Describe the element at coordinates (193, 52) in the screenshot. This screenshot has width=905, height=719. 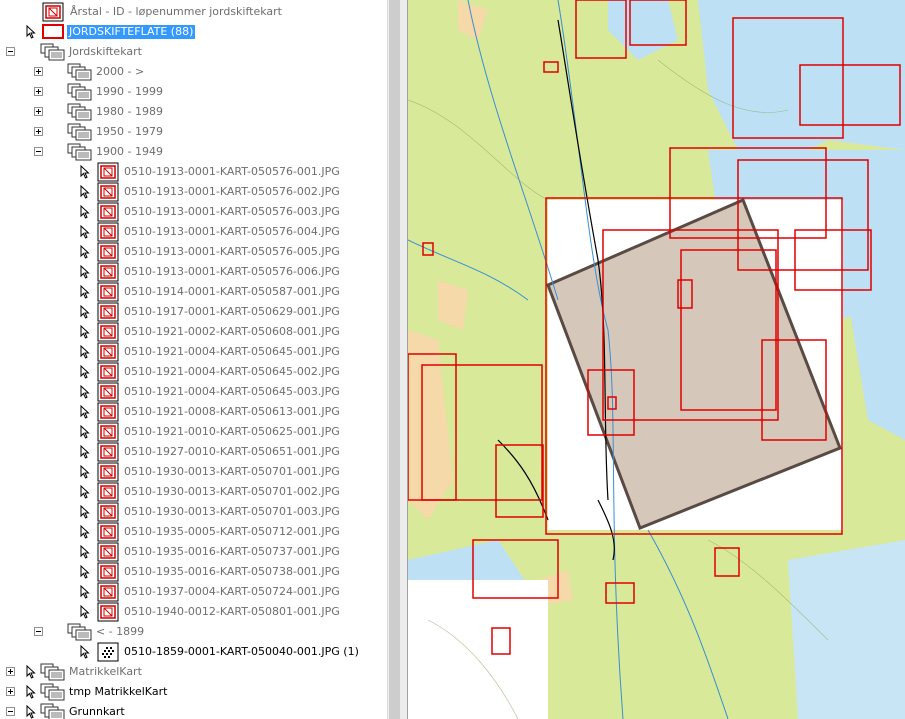
I see `tree-row-group-jordskiftekart: Jordskiftekart` at that location.